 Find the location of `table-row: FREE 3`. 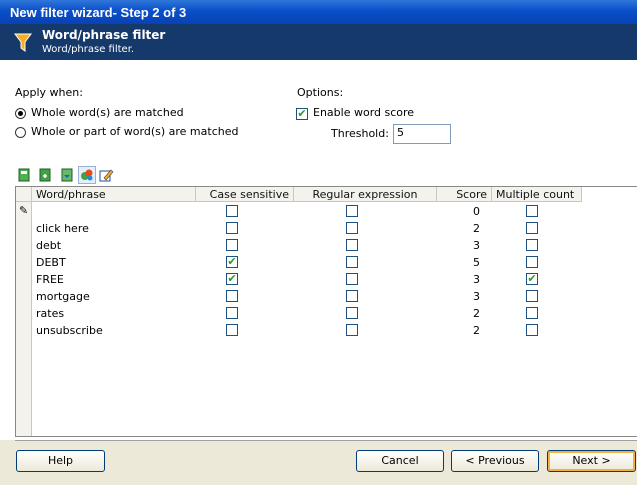

table-row: FREE 3 is located at coordinates (299, 279).